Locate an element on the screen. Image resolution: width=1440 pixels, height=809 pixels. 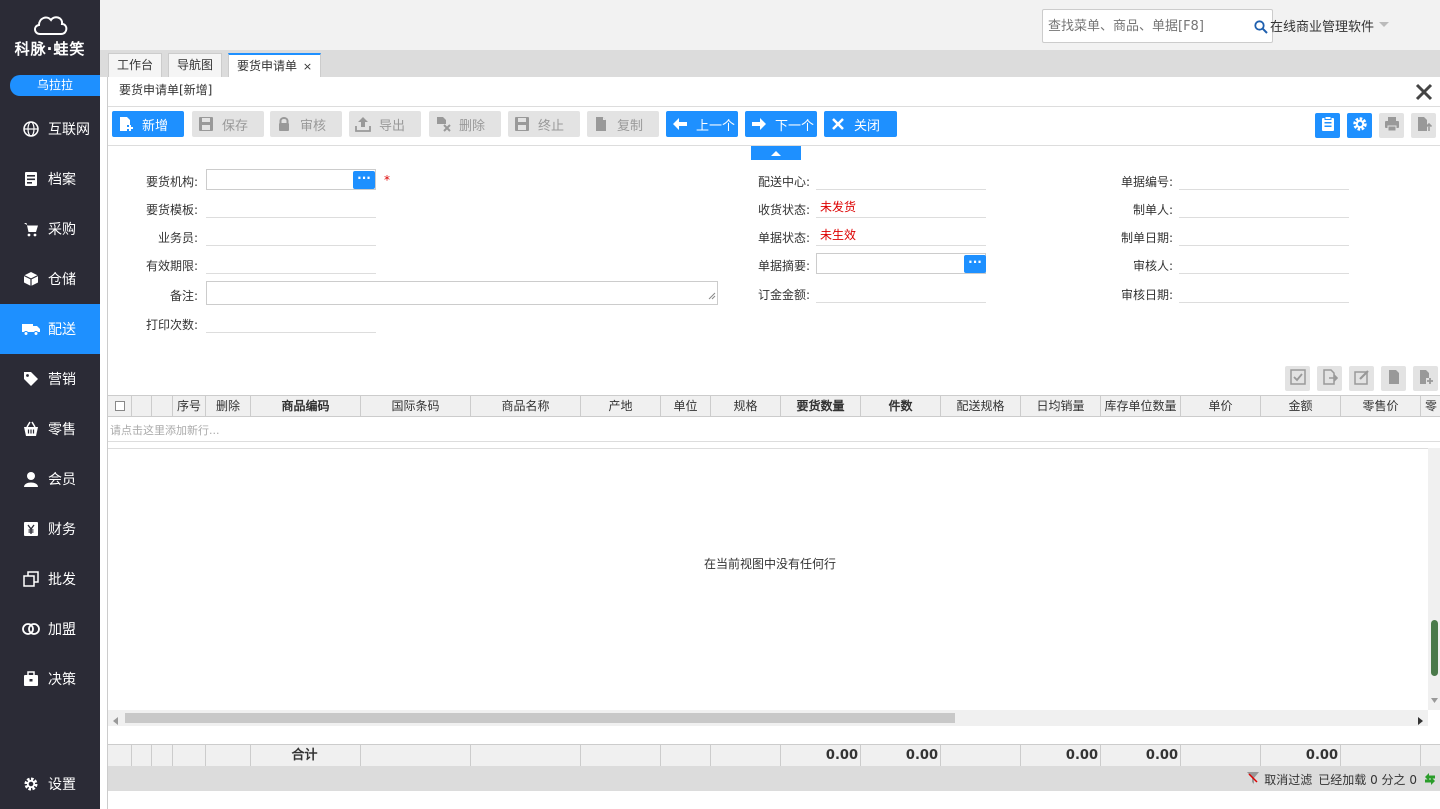
sum-label: 合计 is located at coordinates (306, 755).